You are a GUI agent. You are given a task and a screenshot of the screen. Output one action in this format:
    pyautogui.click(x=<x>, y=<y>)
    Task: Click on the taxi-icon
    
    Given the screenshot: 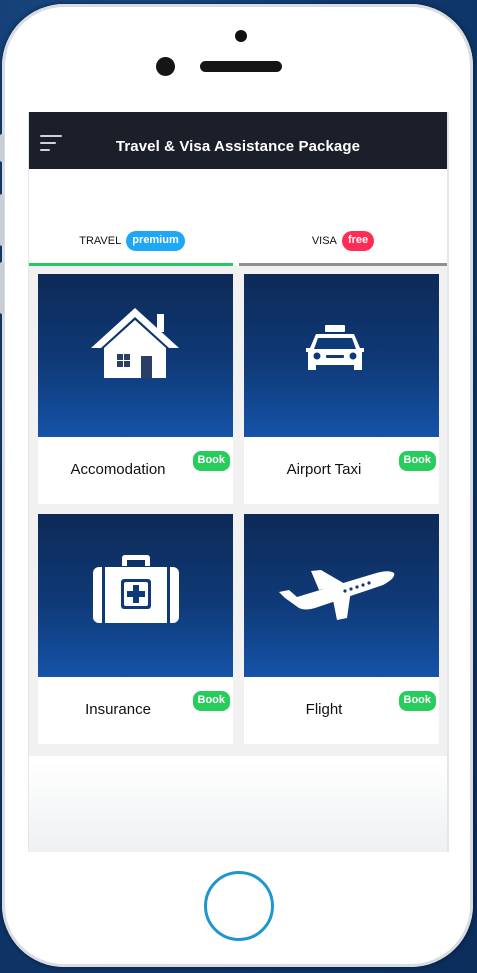 What is the action you would take?
    pyautogui.click(x=335, y=347)
    